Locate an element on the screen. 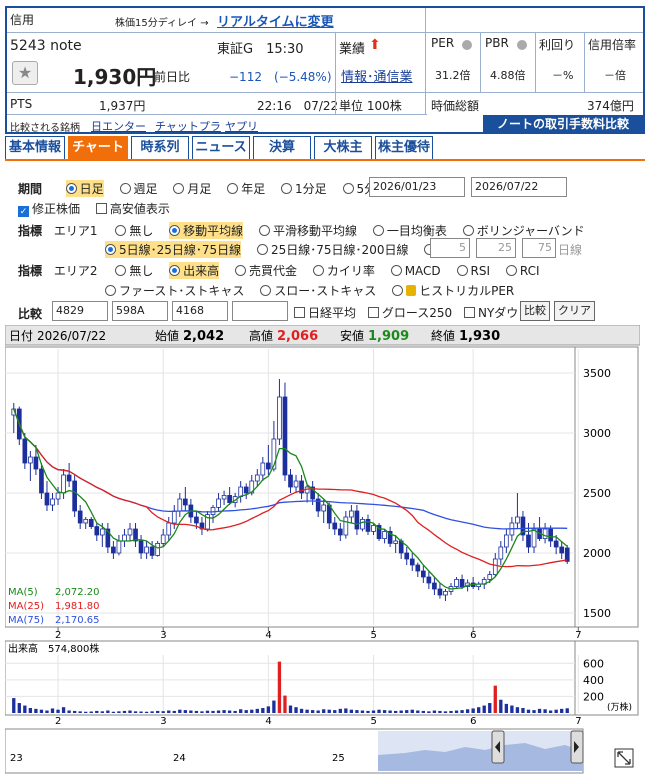 The image size is (652, 776). adjust-row: ✓ 修正株価 高安値表示 is located at coordinates (100, 208).